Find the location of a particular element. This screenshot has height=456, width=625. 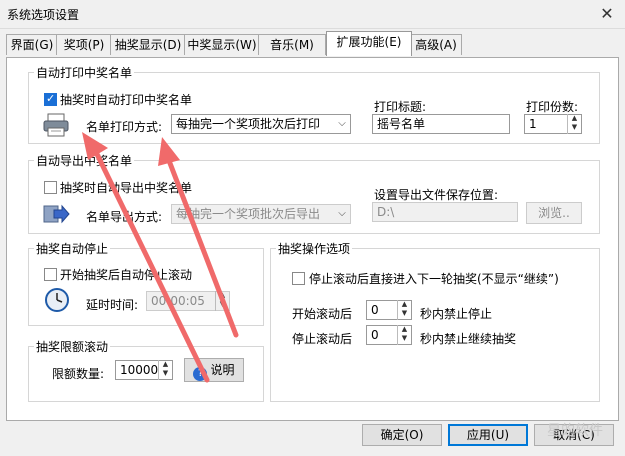

start-delay-prefix: 开始滚动后 is located at coordinates (322, 314).